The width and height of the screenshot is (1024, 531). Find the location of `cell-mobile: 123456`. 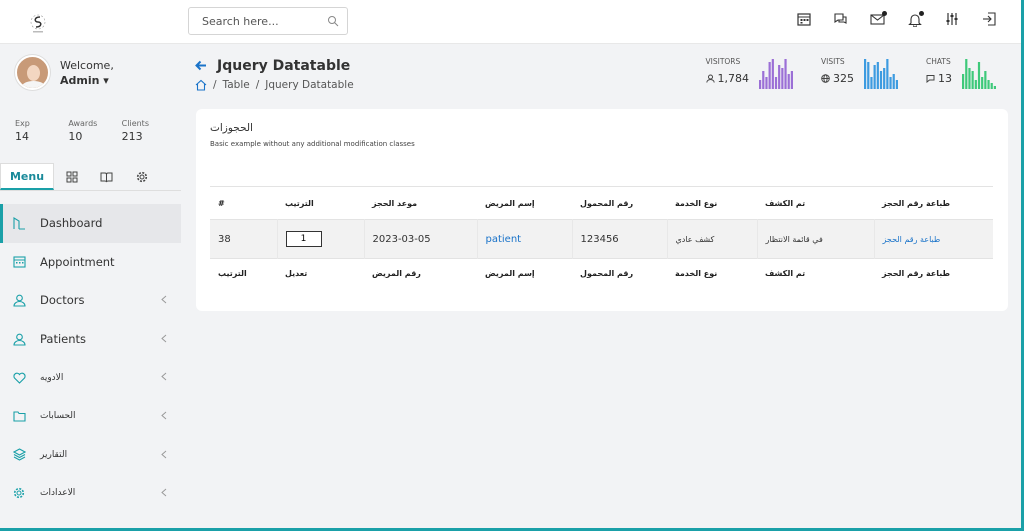

cell-mobile: 123456 is located at coordinates (620, 239).